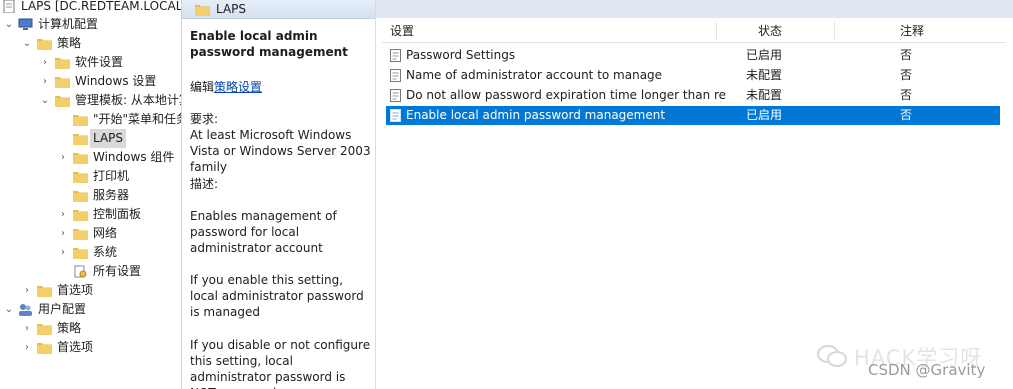  I want to click on watermark: HACK学习呀 CSDN @Gravity, so click(908, 364).